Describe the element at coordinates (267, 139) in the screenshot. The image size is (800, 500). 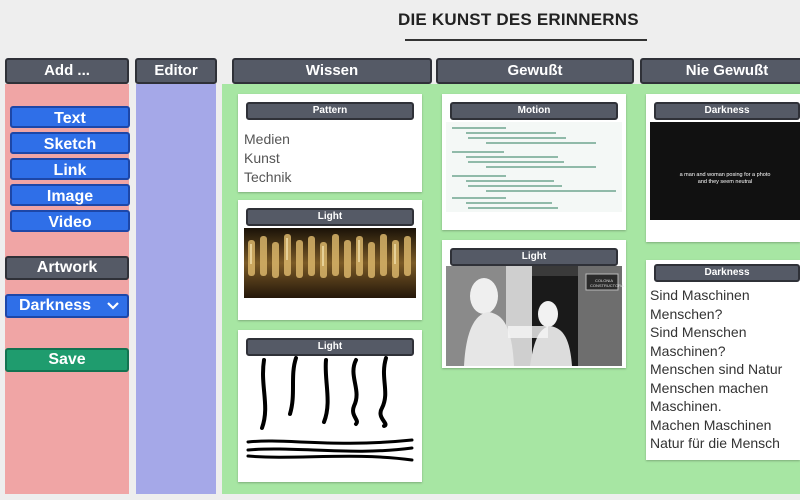
I see `pattern-line: Medien` at that location.